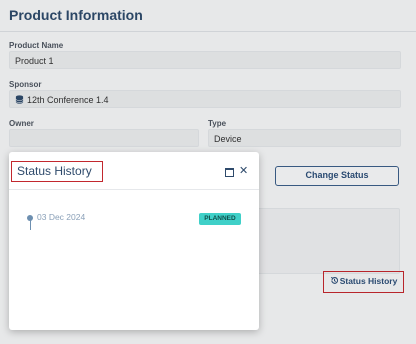 The image size is (416, 344). What do you see at coordinates (61, 217) in the screenshot?
I see `timeline-date: 03 Dec 2024` at bounding box center [61, 217].